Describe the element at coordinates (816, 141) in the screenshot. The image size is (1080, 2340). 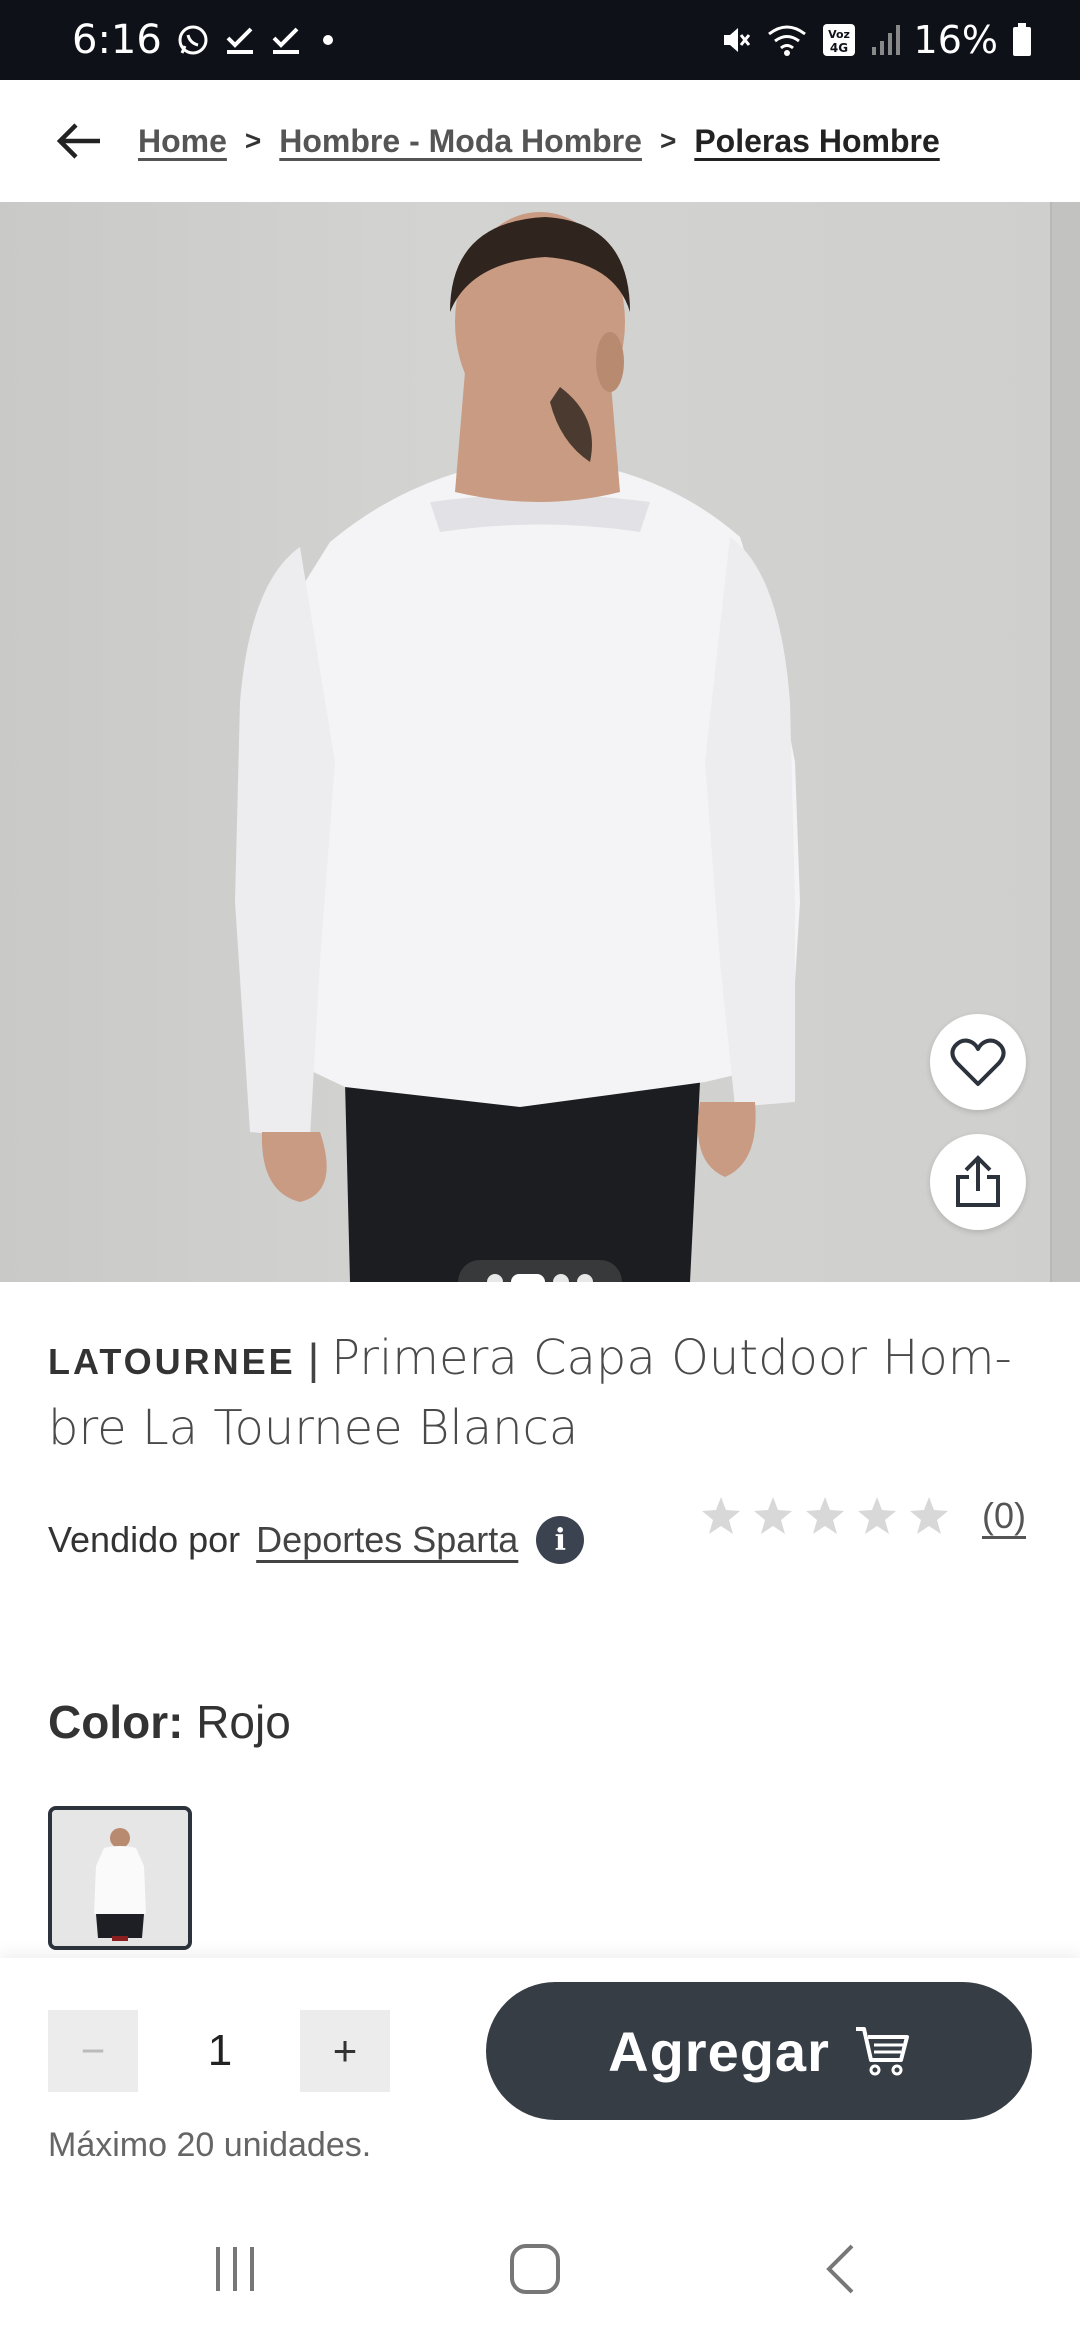
I see `breadcrumb-poleras: Poleras Hombre` at that location.